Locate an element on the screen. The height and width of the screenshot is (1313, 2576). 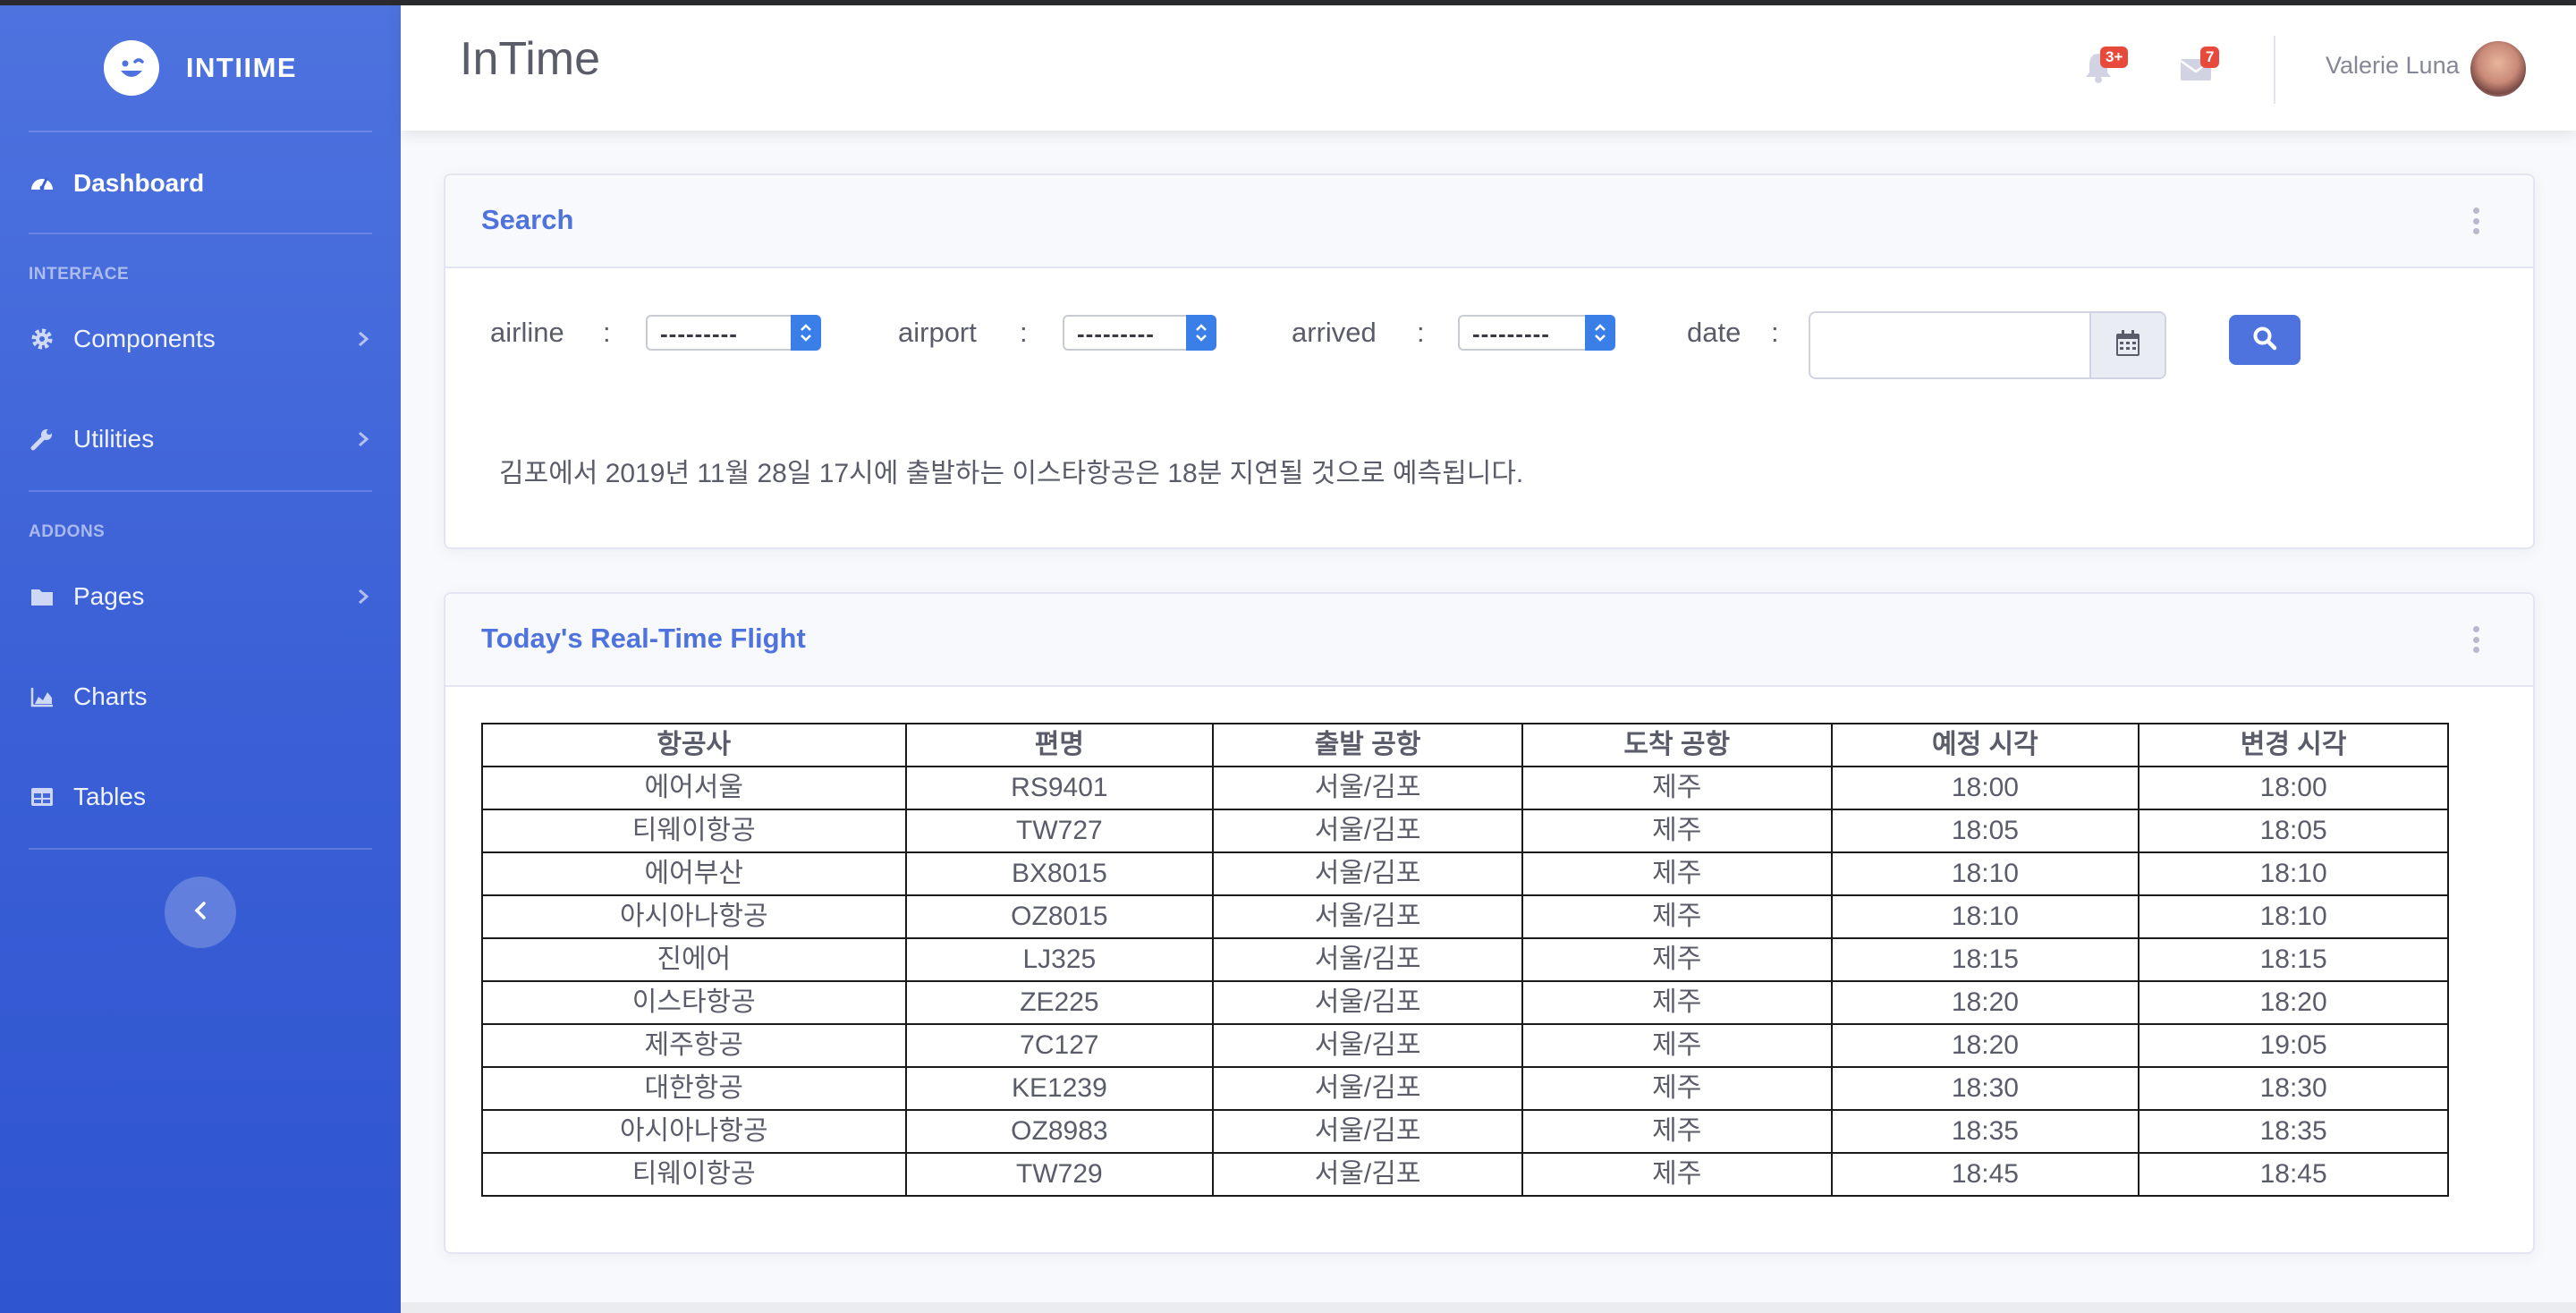
date-colon: : is located at coordinates (1775, 332).